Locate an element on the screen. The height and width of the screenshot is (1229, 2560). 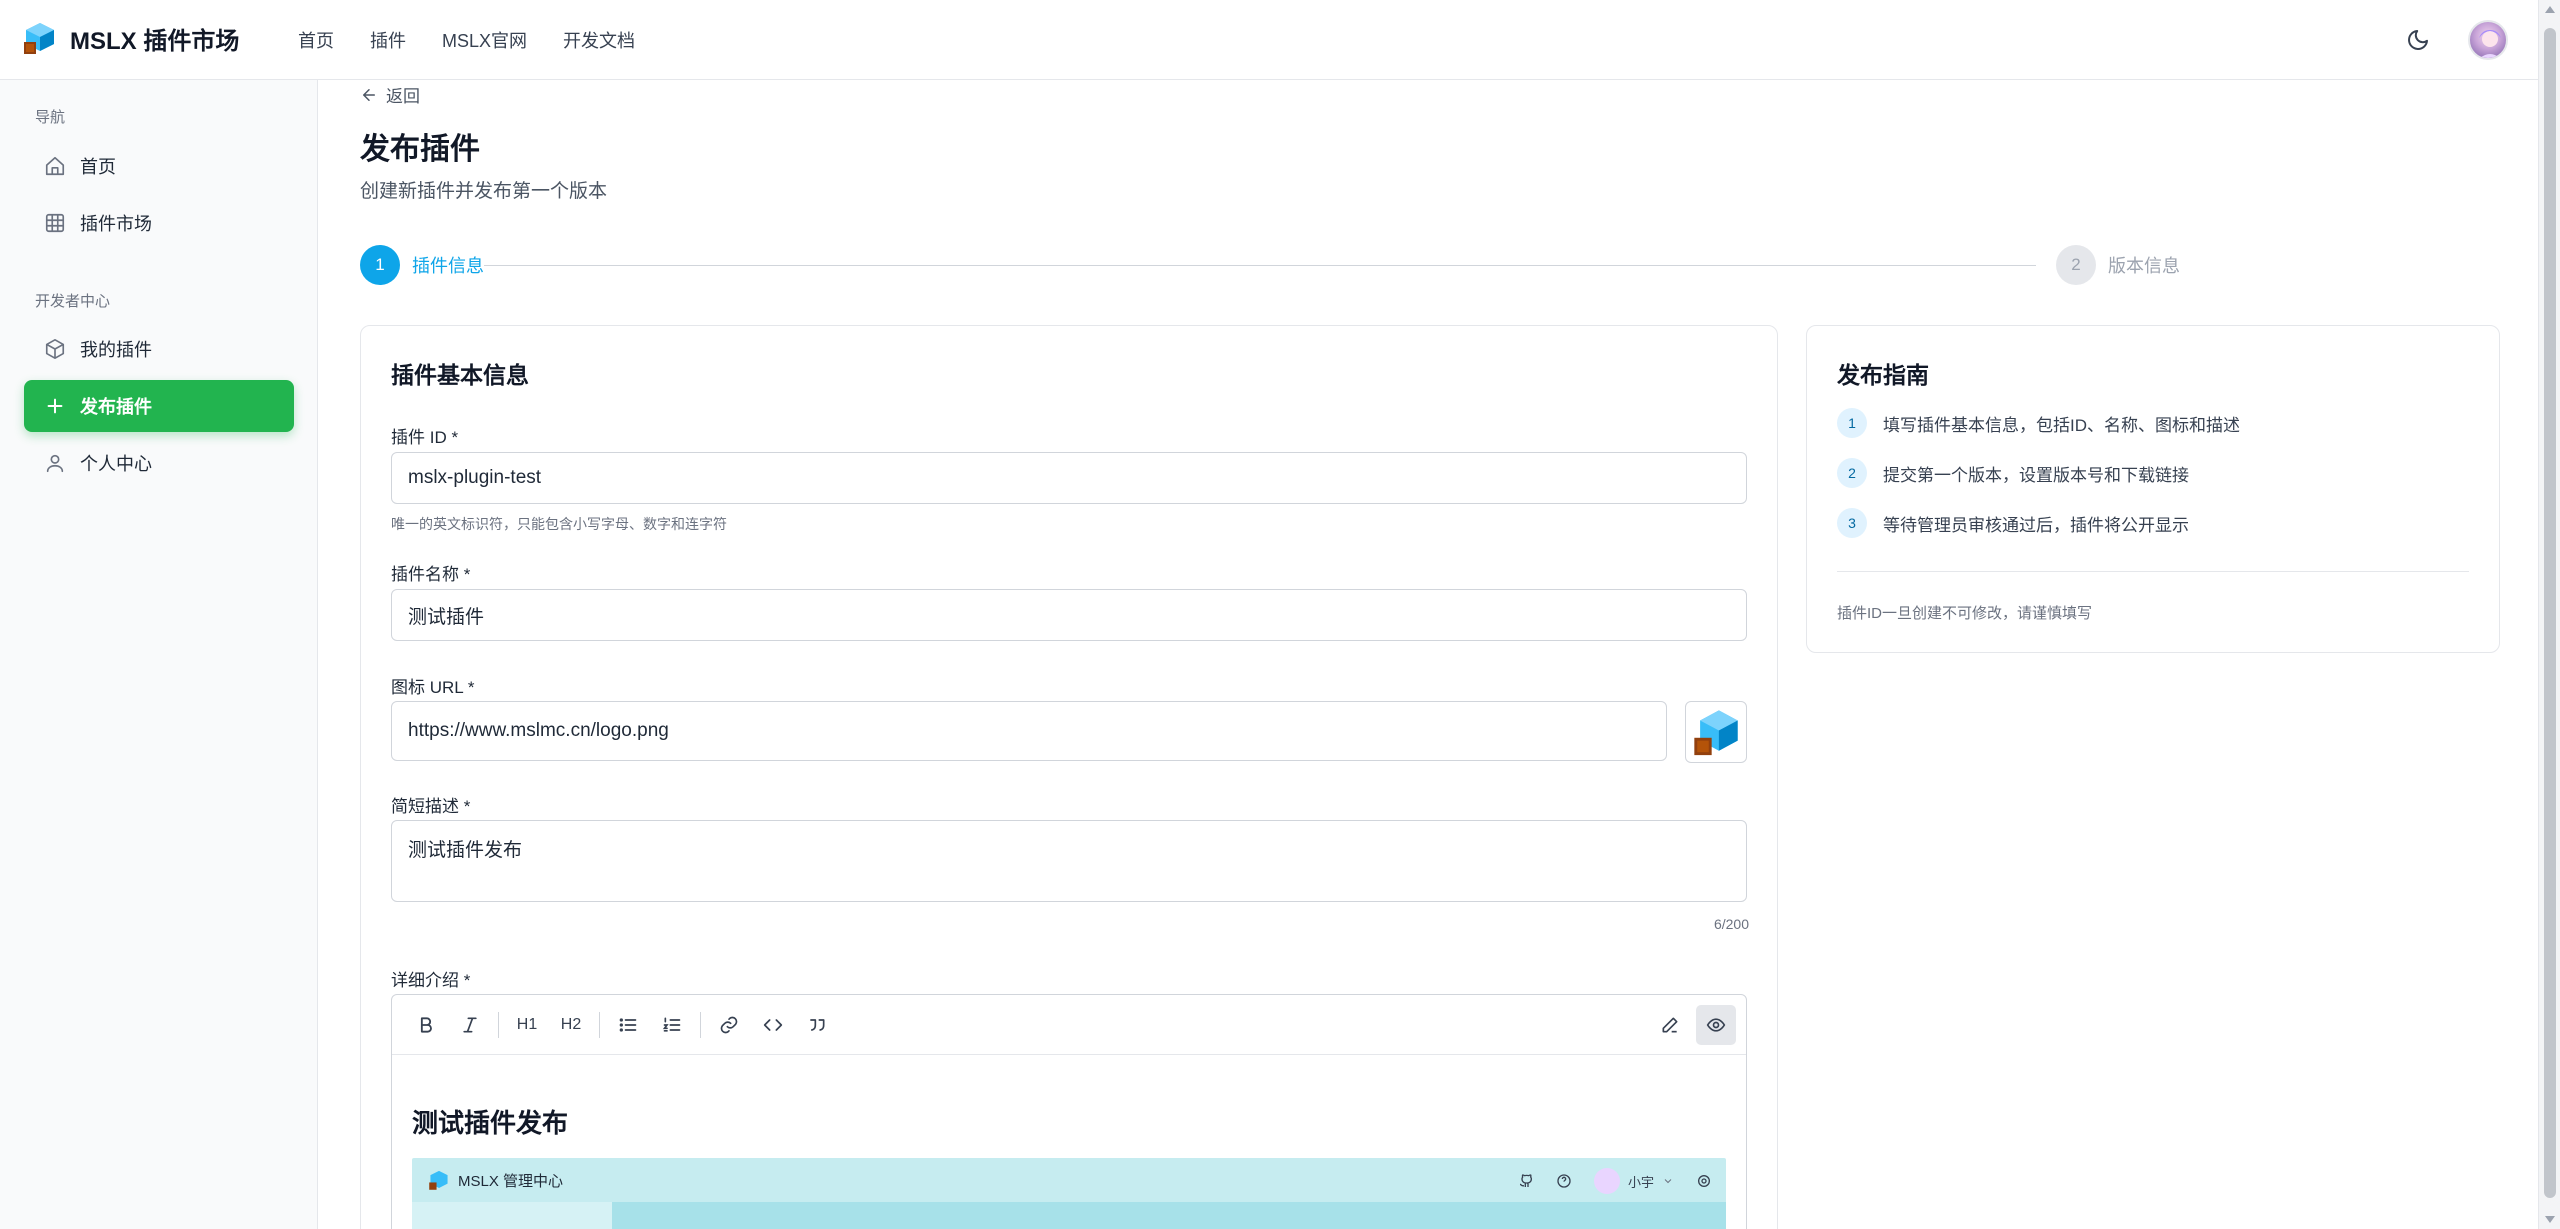
heading2-button: H2 is located at coordinates (571, 1025).